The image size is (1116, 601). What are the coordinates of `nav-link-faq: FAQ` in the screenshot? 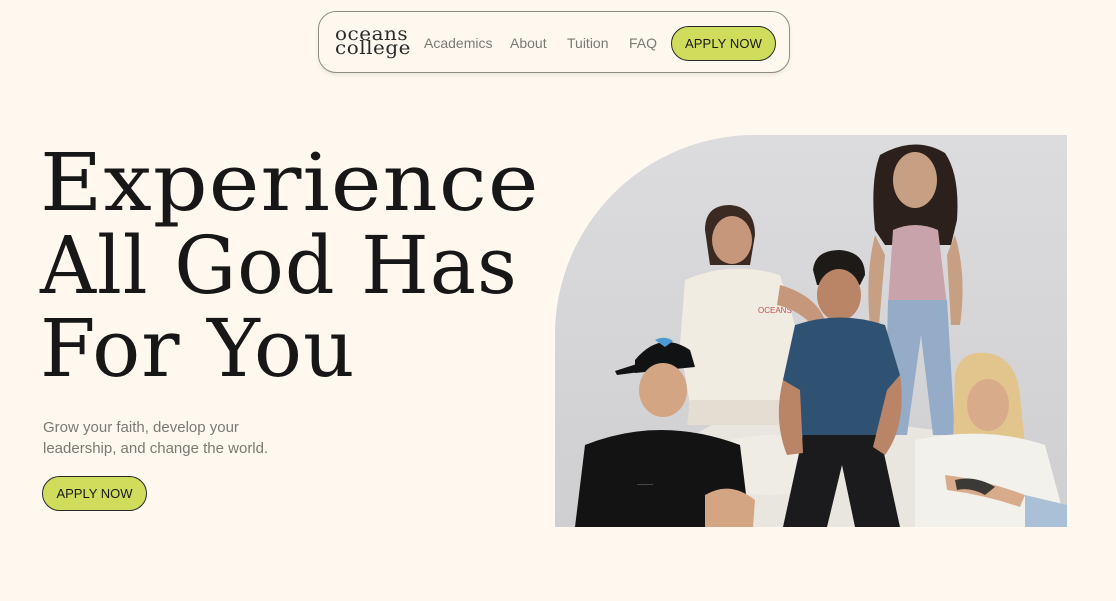 It's located at (643, 43).